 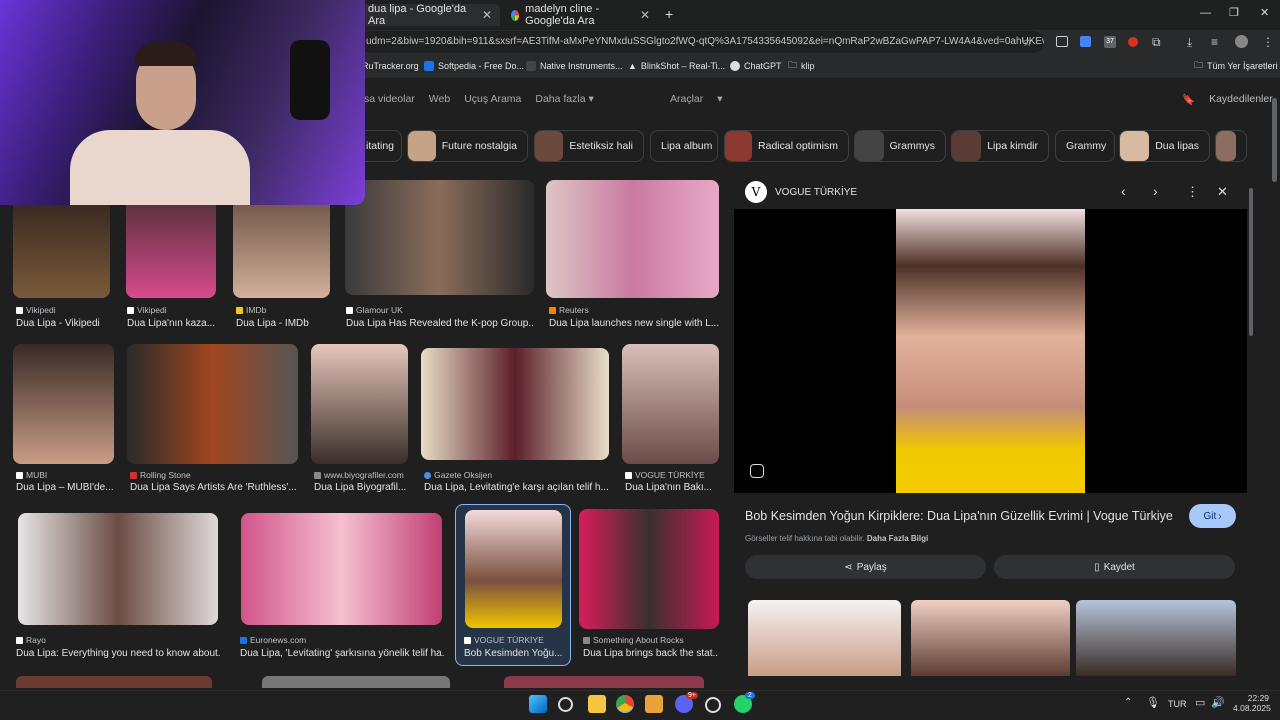 I want to click on profile-avatar, so click(x=1241, y=41).